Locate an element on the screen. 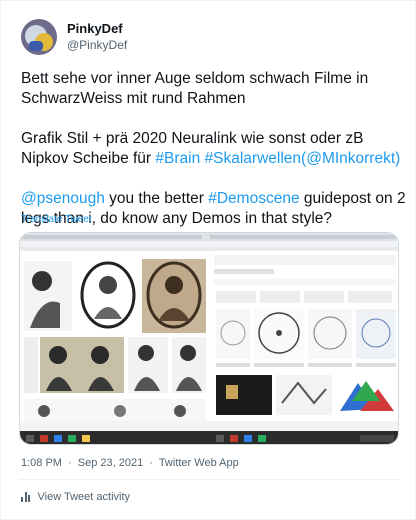  tweet-timestamp: 1:08 PM · Sep 23, 2021 · Twitter Web App is located at coordinates (131, 463).